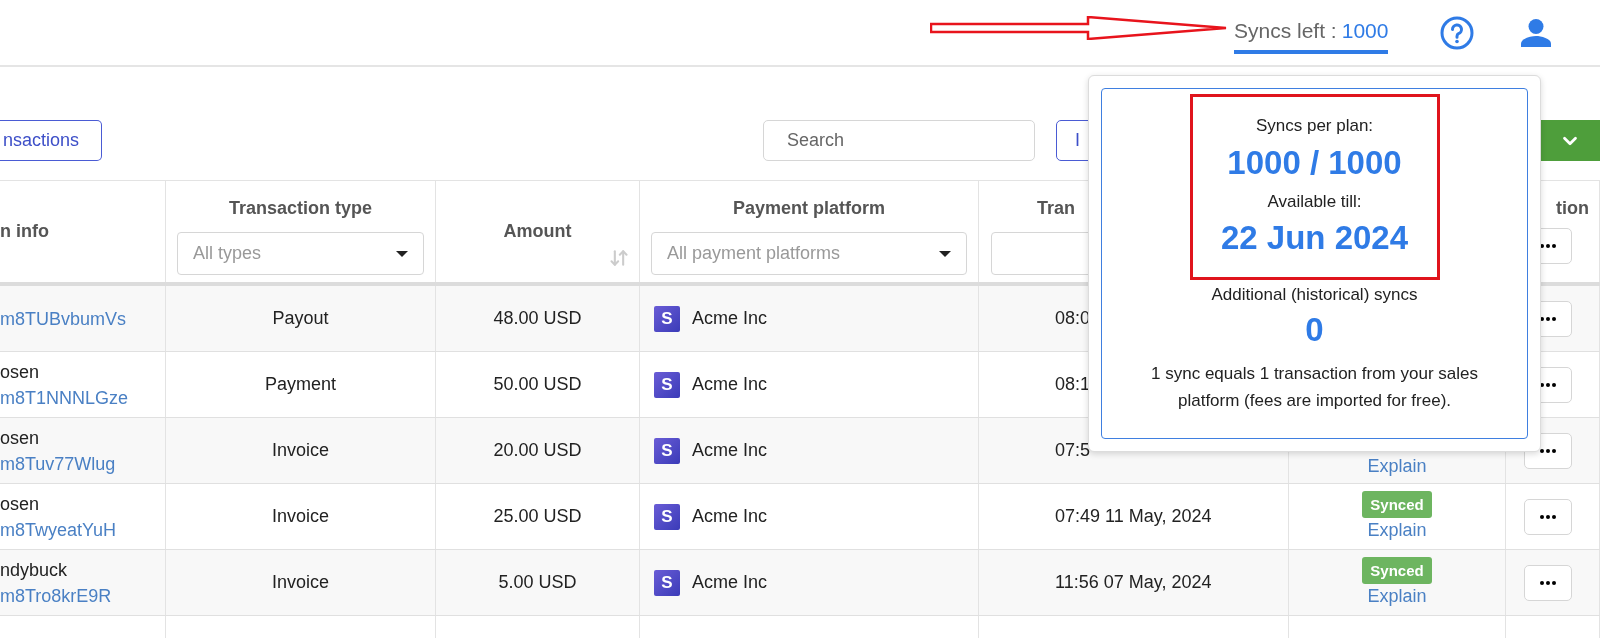 This screenshot has width=1600, height=638. I want to click on filter-dropdown: All types, so click(300, 253).